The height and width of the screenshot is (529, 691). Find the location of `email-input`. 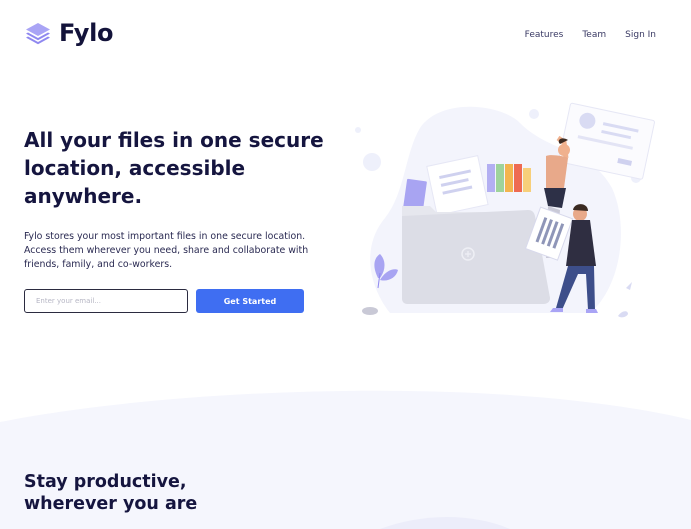

email-input is located at coordinates (106, 301).